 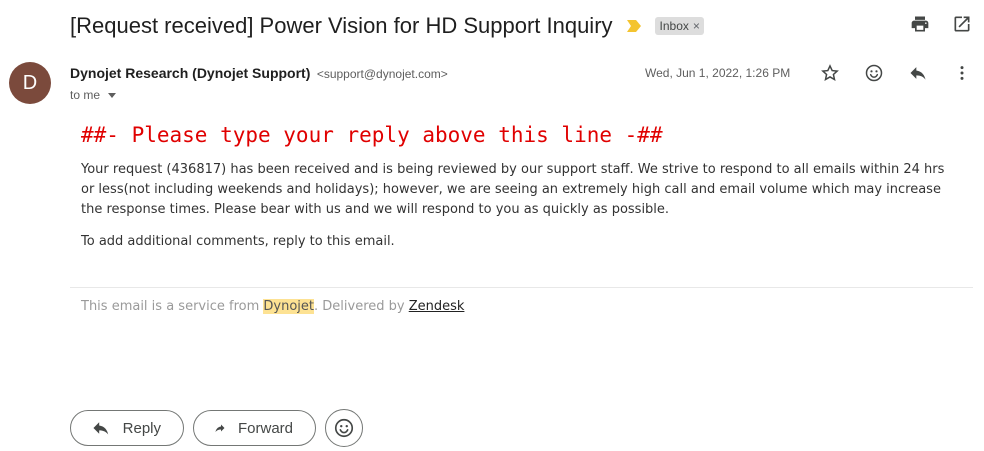 What do you see at coordinates (112, 95) in the screenshot?
I see `chevron-down-icon` at bounding box center [112, 95].